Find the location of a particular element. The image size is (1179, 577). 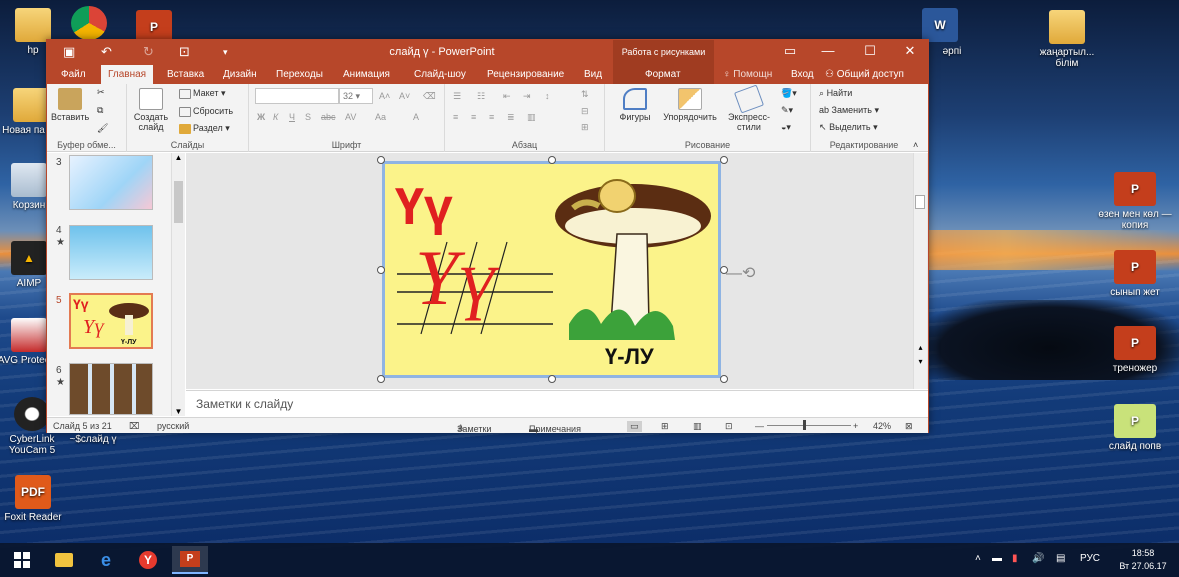

bullets-icon: ☰ is located at coordinates (457, 96).